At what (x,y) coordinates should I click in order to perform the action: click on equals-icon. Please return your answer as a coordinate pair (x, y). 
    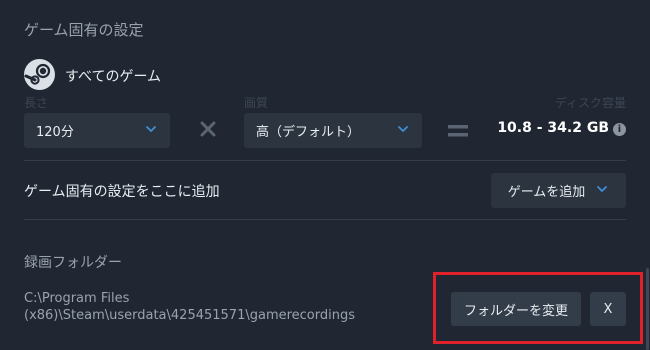
    Looking at the image, I should click on (458, 130).